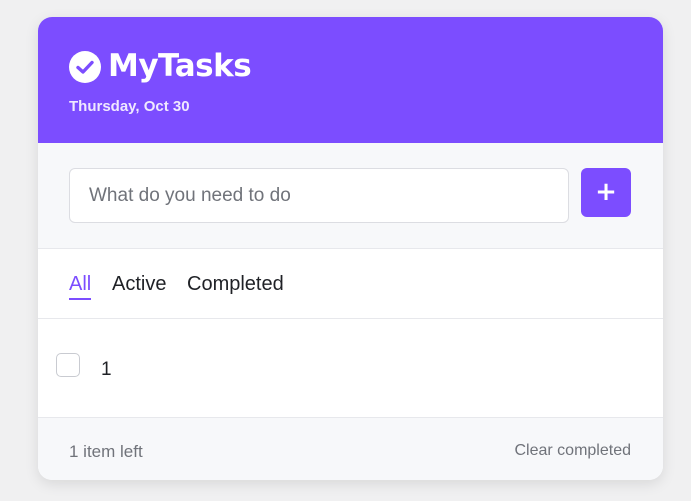 This screenshot has width=691, height=501. Describe the element at coordinates (350, 448) in the screenshot. I see `list-footer: 1 item left Clear completed` at that location.